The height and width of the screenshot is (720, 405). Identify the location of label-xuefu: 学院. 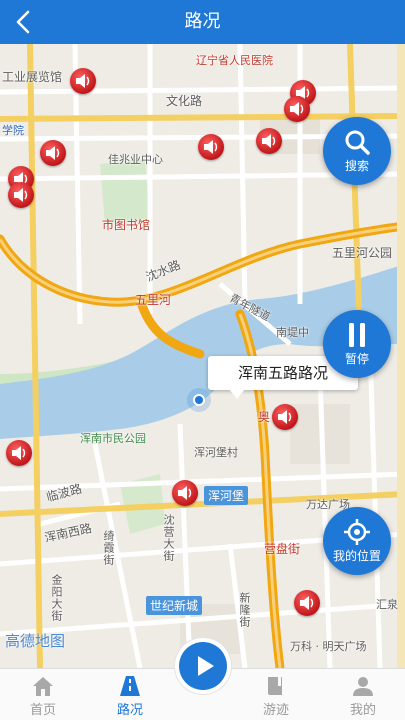
(13, 130).